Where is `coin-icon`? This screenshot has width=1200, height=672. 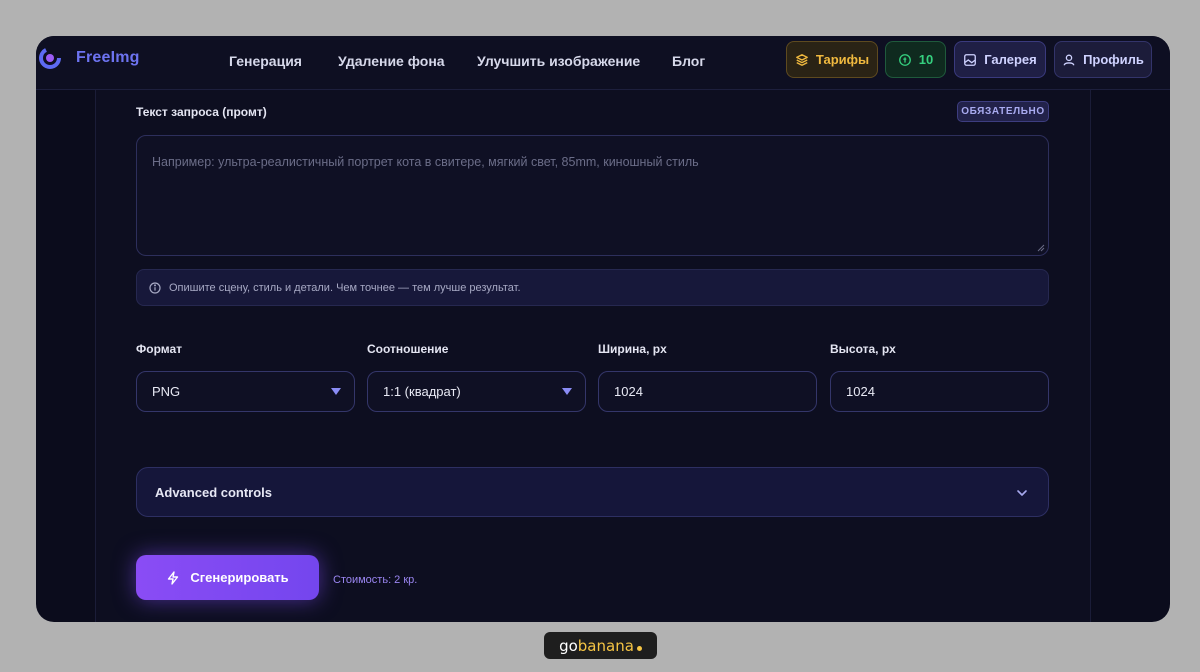
coin-icon is located at coordinates (904, 59).